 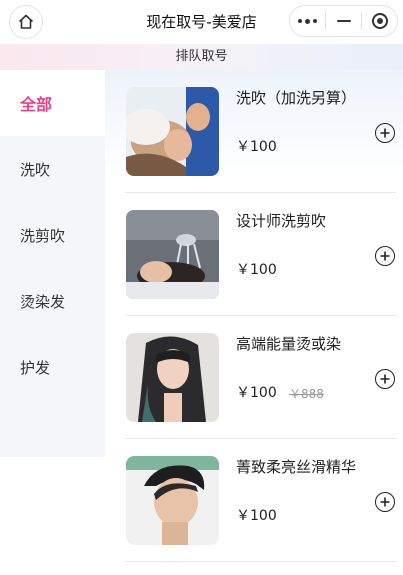 What do you see at coordinates (306, 394) in the screenshot?
I see `original-price: ￥888` at bounding box center [306, 394].